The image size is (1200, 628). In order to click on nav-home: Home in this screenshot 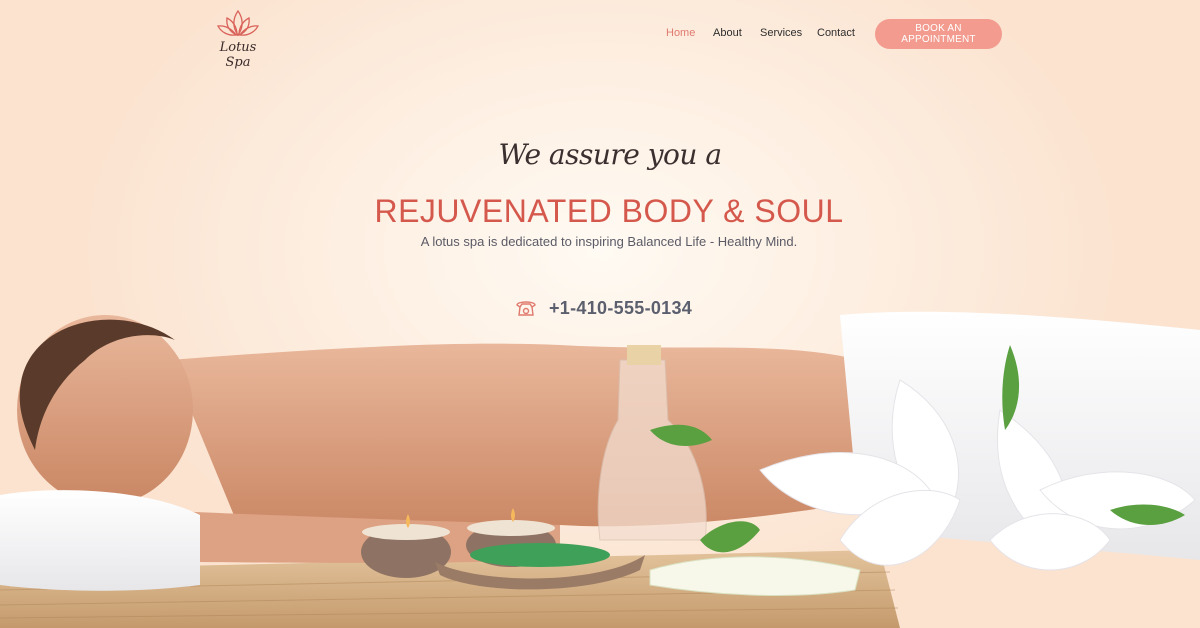, I will do `click(680, 33)`.